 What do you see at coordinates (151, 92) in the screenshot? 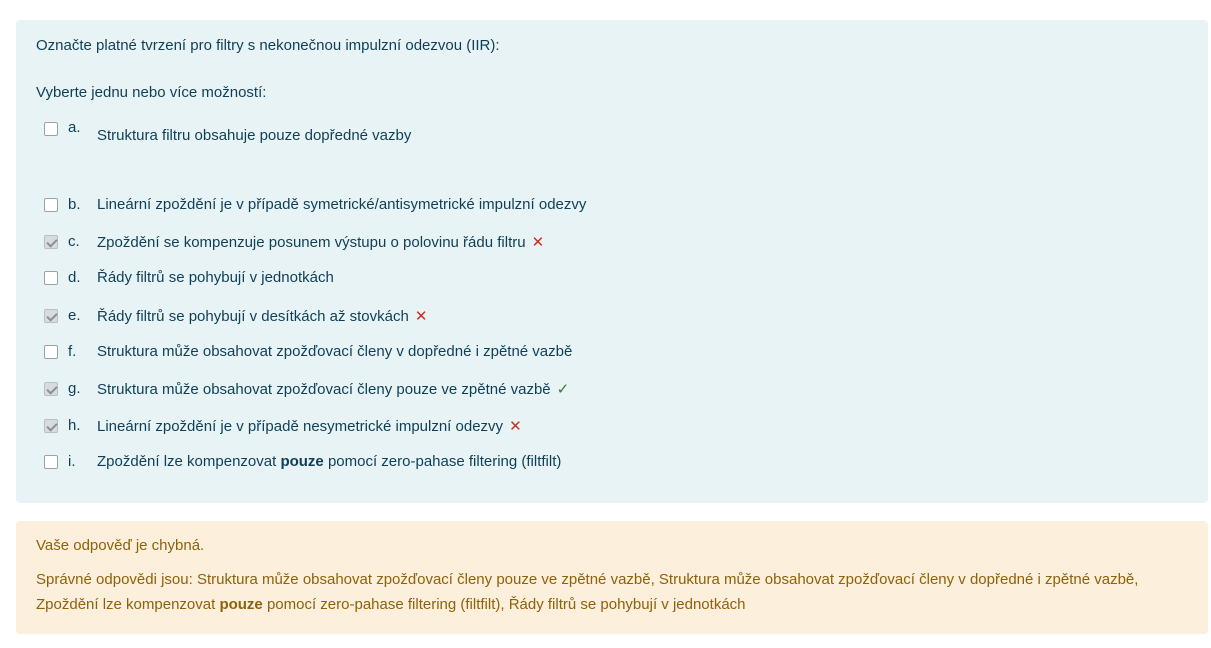
I see `question-prompt: Vyberte jednu nebo více možností:` at bounding box center [151, 92].